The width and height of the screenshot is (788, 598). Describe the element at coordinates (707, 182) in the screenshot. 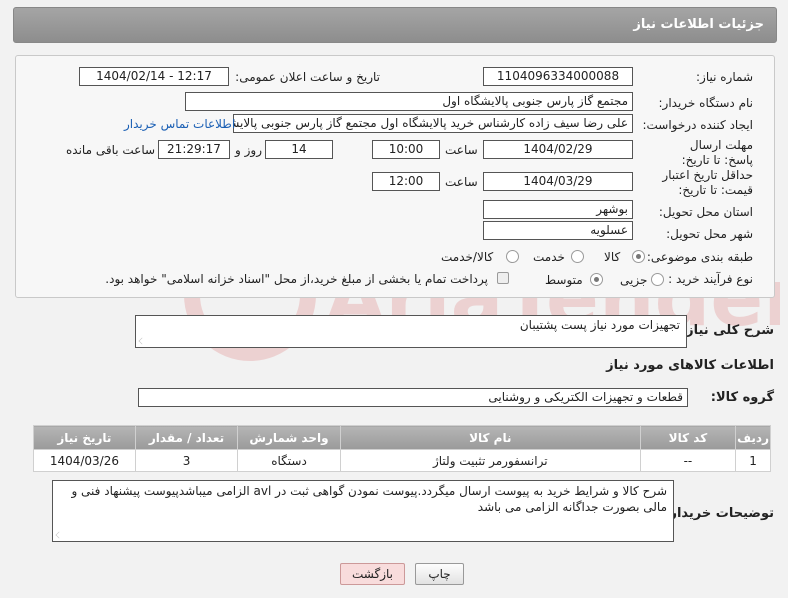

I see `price-deadline-label: حداقل تاریخ اعتبار قیمت: تا تاریخ:` at that location.